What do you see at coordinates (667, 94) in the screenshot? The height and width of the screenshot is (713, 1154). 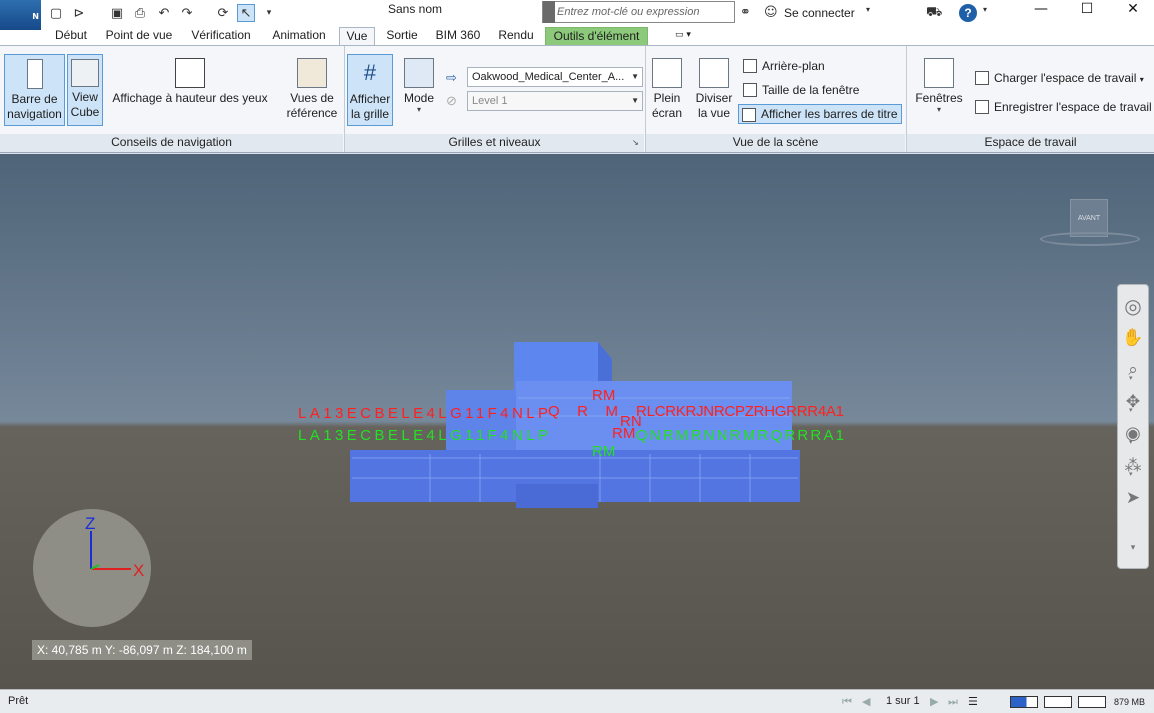 I see `fullscreen-button: Plein écran` at bounding box center [667, 94].